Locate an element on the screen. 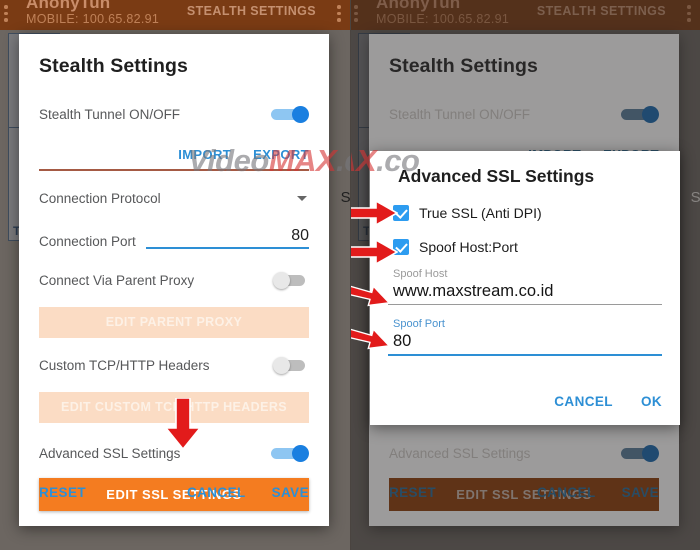 This screenshot has width=700, height=550. row-parent-proxy: Connect Via Parent Proxy is located at coordinates (174, 281).